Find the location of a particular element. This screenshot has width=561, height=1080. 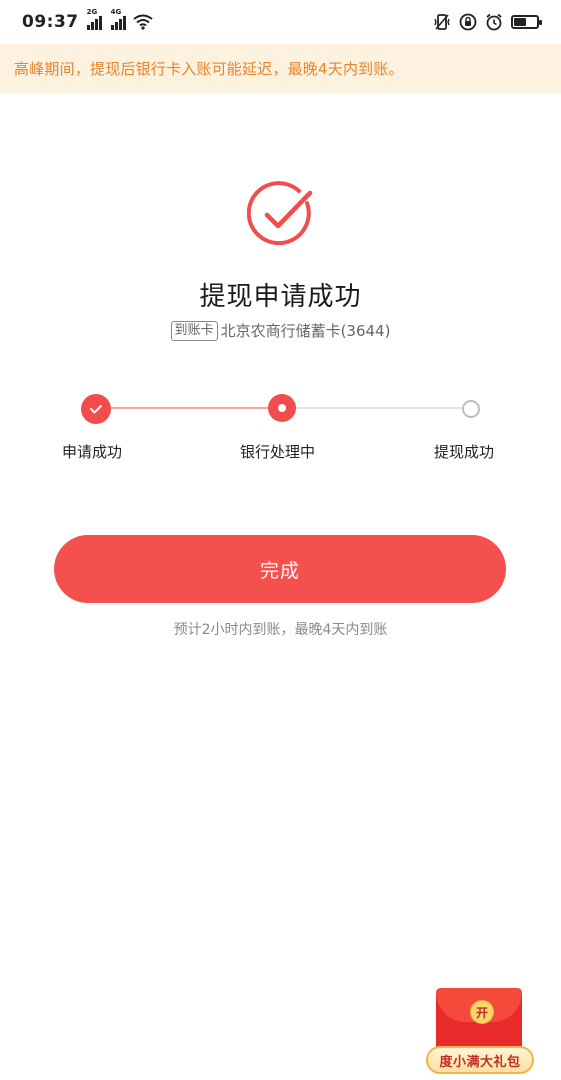

lock-rotation-icon is located at coordinates (468, 22).